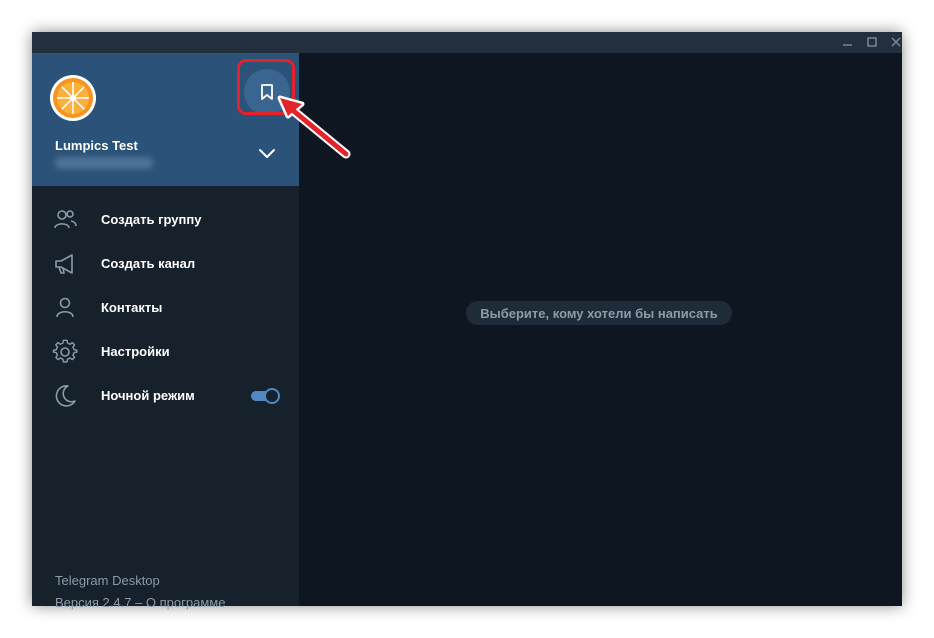  I want to click on empty-chat-message: Выберите, кому хотели бы написать, so click(599, 313).